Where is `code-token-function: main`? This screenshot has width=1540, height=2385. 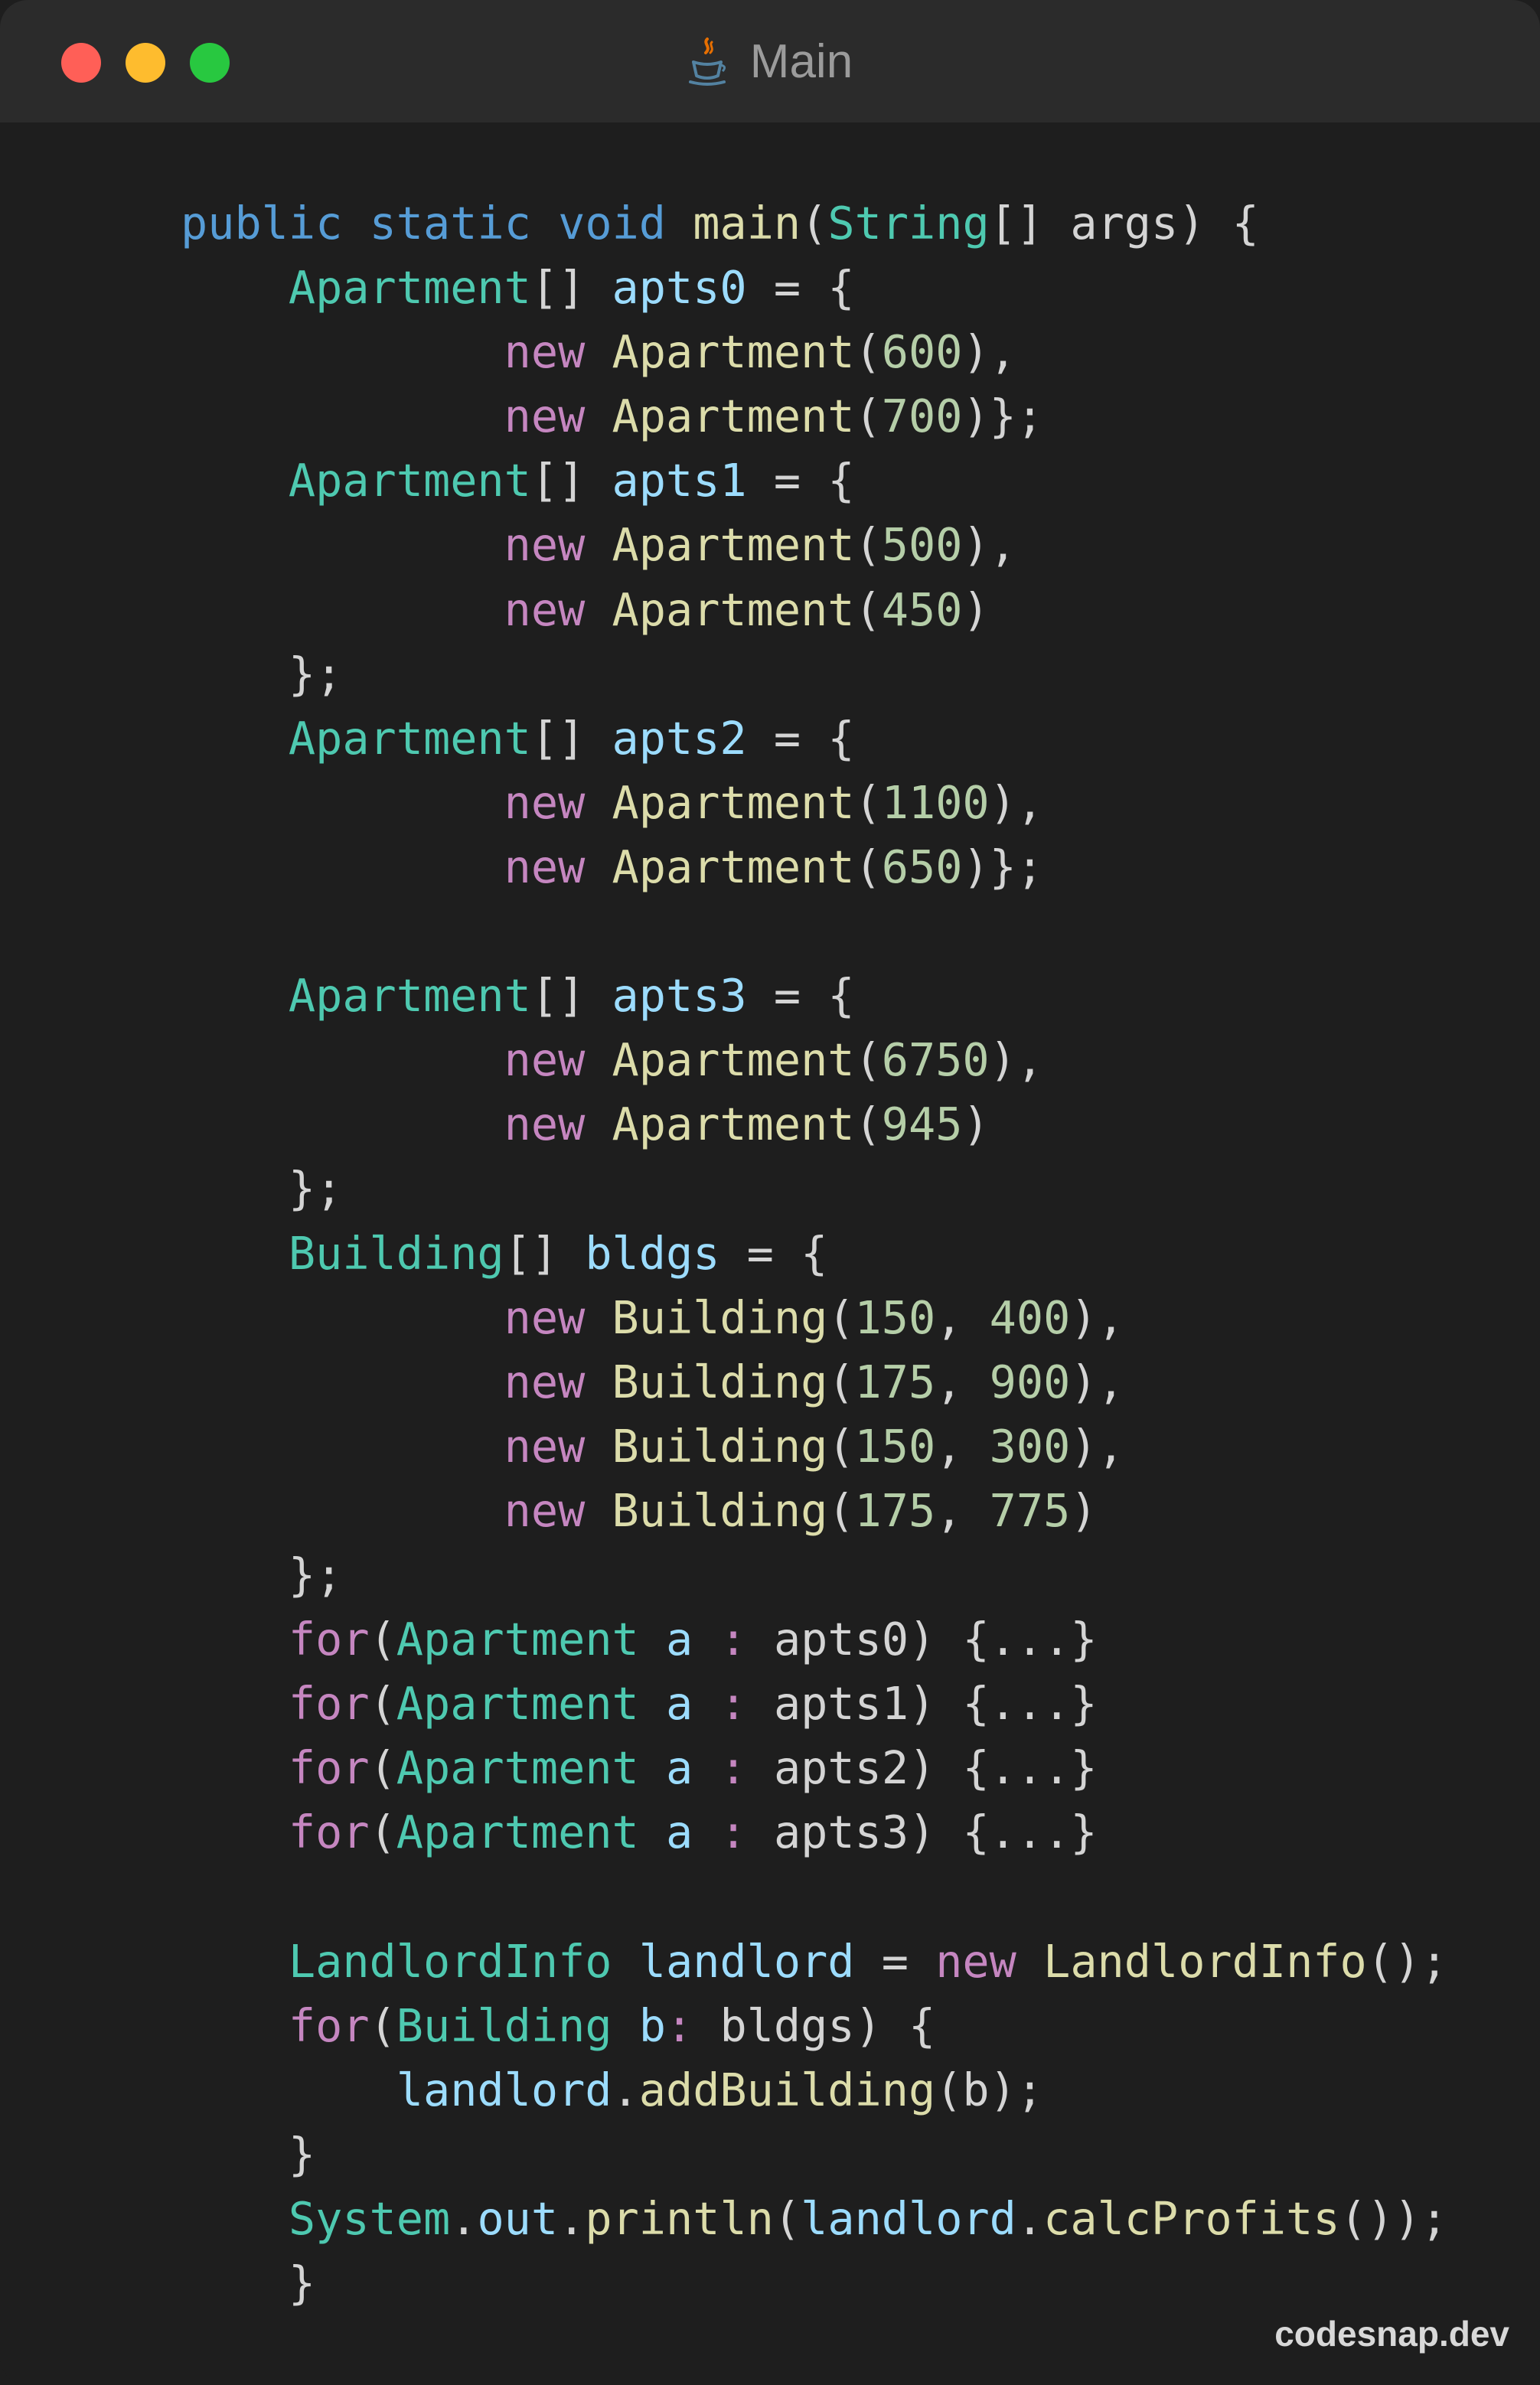
code-token-function: main is located at coordinates (747, 224).